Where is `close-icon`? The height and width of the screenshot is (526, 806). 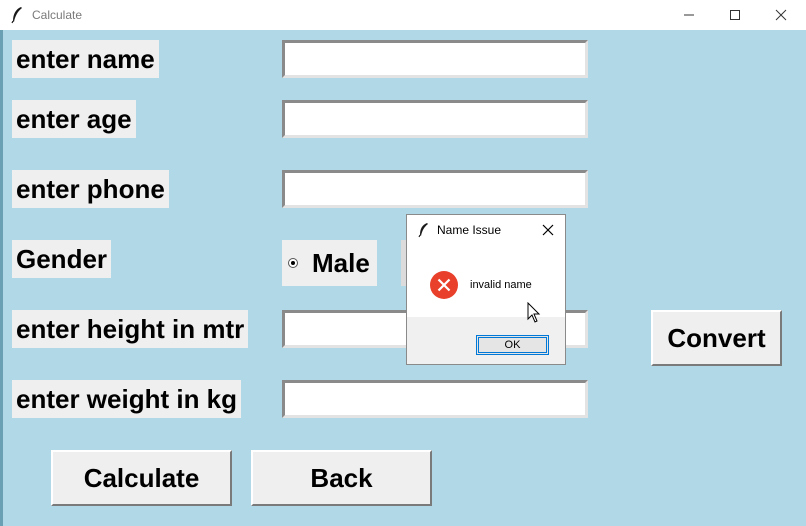
close-icon is located at coordinates (781, 15).